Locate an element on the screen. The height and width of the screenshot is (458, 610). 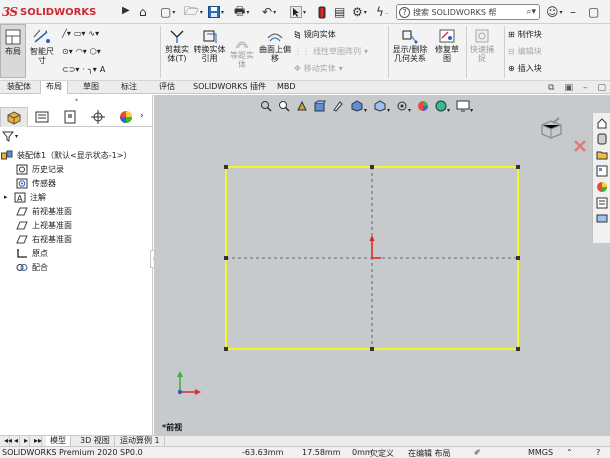
surface-offset-label: 曲面上偏移 is located at coordinates (275, 54).